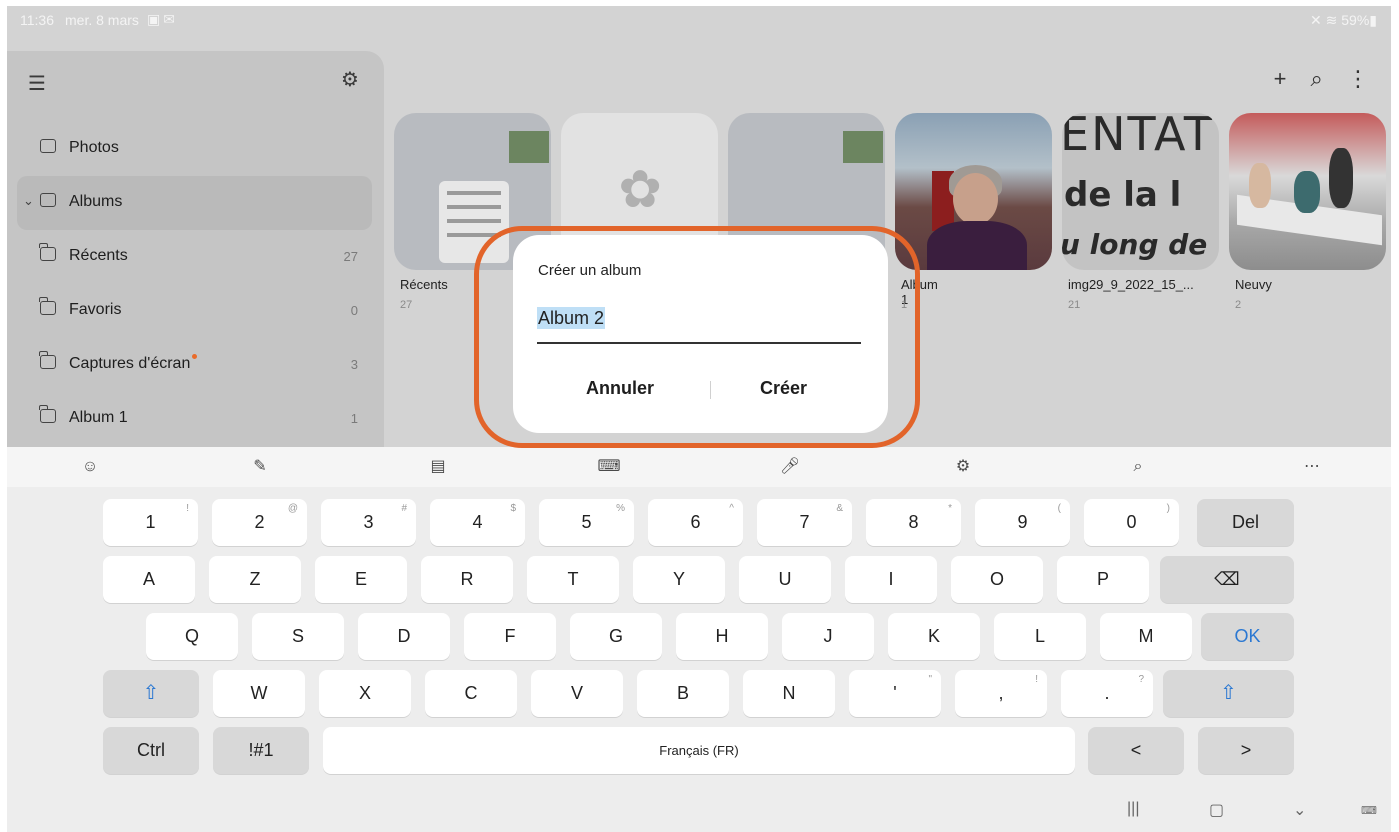 The image size is (1399, 832). Describe the element at coordinates (350, 256) in the screenshot. I see `sidebar-item-count: 27` at that location.